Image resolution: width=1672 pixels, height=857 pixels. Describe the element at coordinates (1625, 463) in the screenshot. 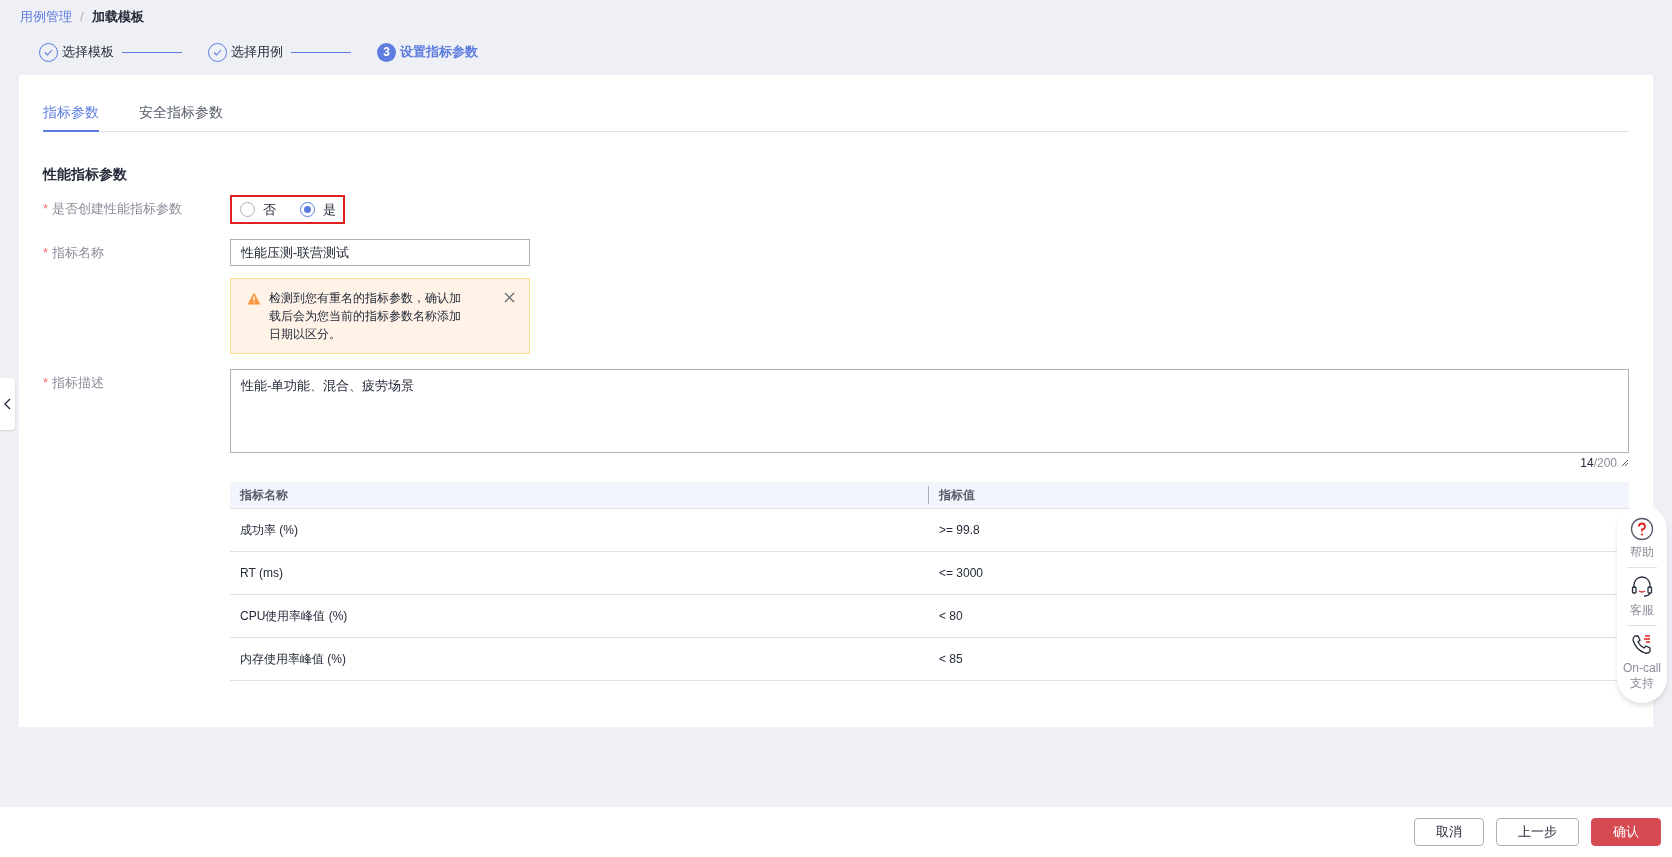

I see `resize-icon` at that location.